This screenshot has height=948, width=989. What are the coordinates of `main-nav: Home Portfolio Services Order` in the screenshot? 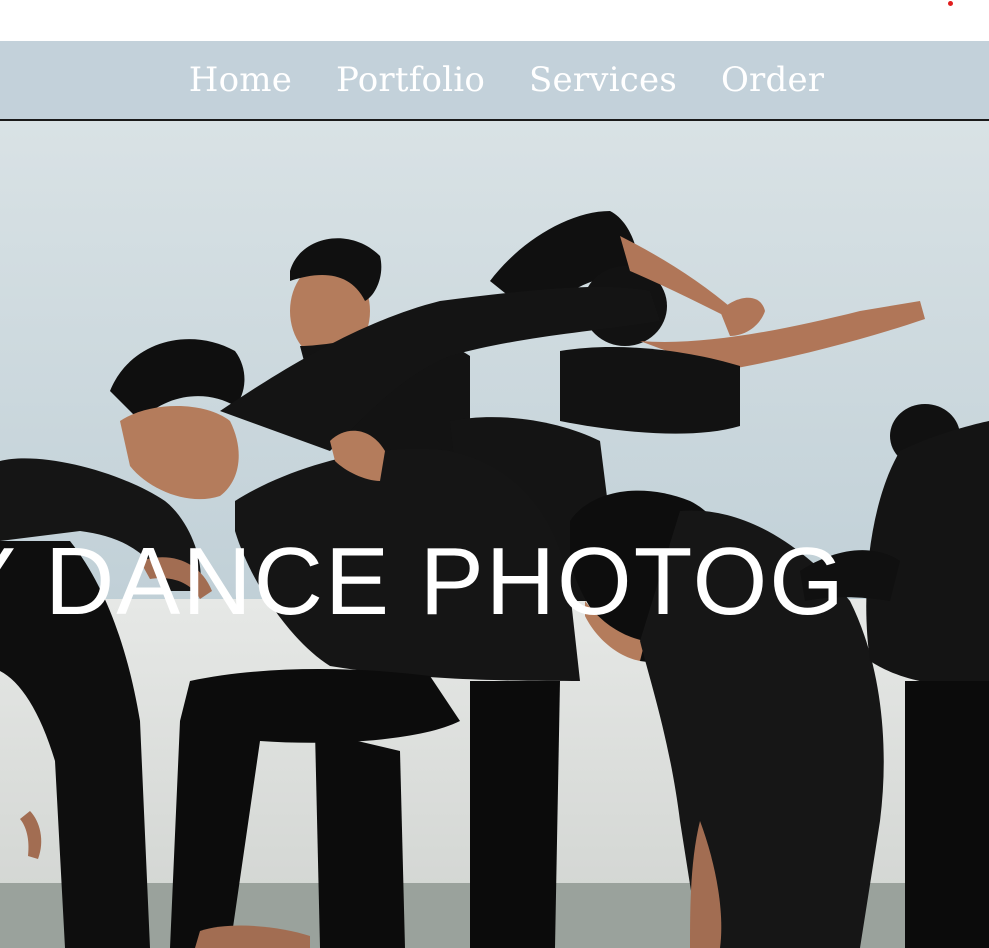 It's located at (494, 81).